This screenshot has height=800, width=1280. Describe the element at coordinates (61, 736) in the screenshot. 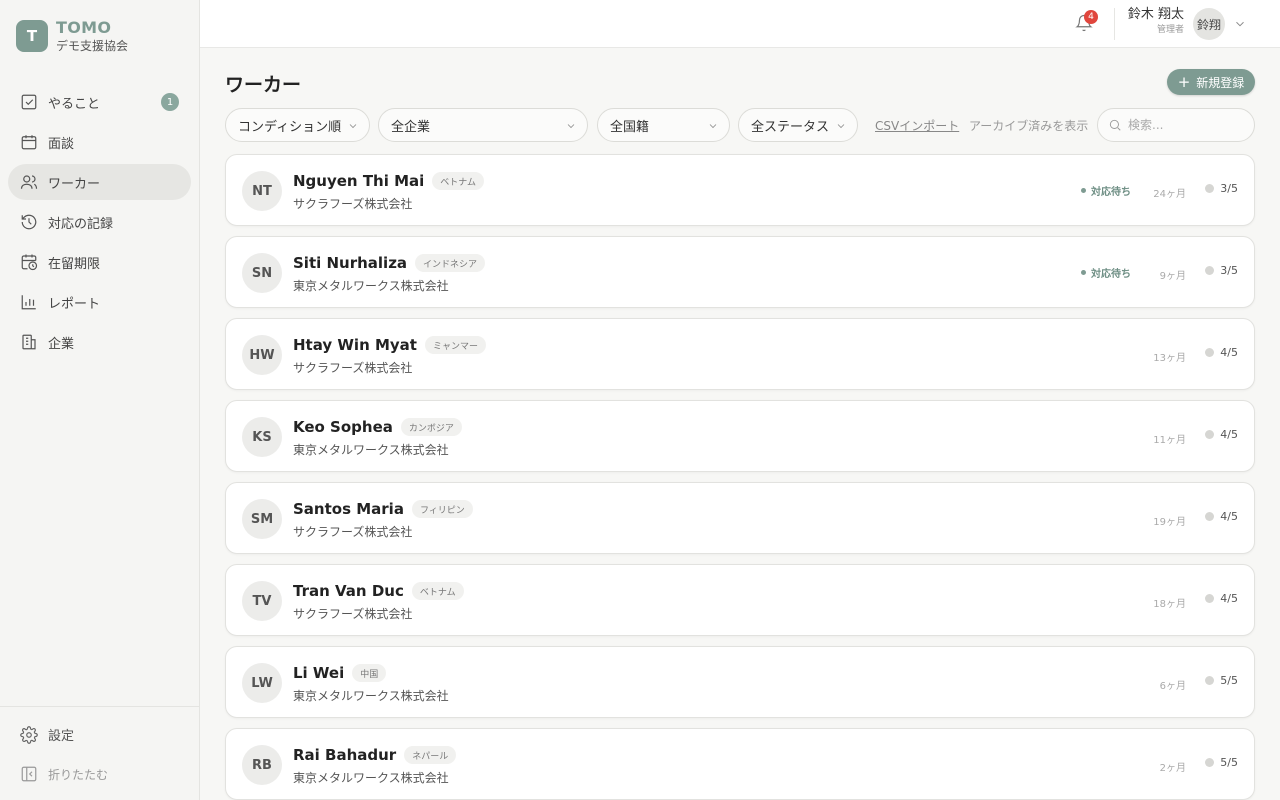

I see `settings-label: 設定` at that location.